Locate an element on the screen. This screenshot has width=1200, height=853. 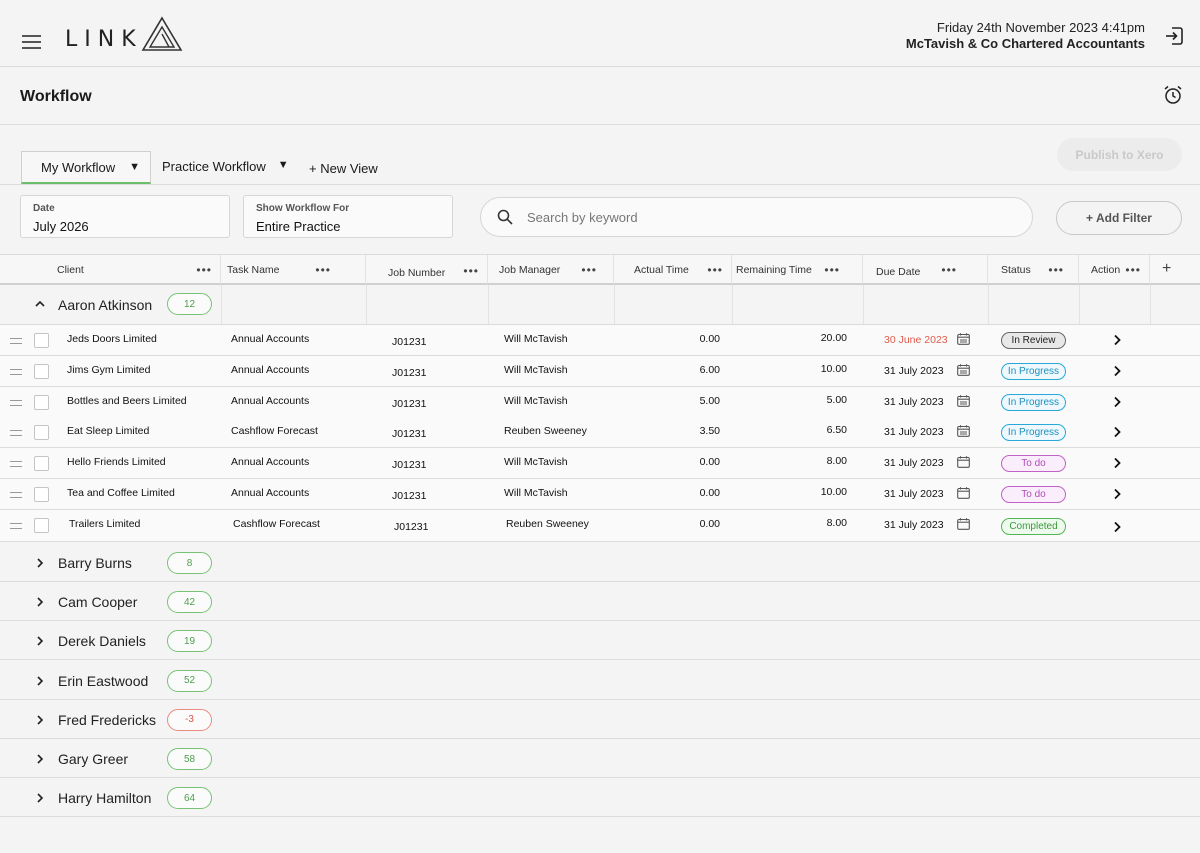
tab-my-workflow-label: My Workflow is located at coordinates (78, 167).